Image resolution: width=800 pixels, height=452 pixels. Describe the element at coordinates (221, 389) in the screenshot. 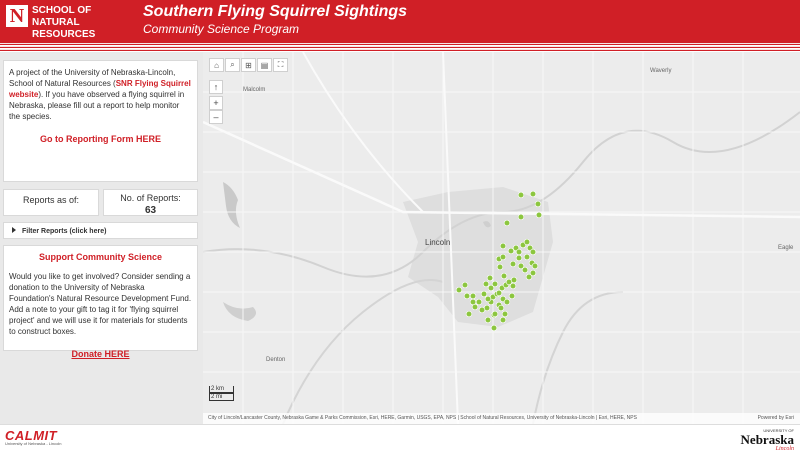

I see `scale-km: 2 km` at that location.